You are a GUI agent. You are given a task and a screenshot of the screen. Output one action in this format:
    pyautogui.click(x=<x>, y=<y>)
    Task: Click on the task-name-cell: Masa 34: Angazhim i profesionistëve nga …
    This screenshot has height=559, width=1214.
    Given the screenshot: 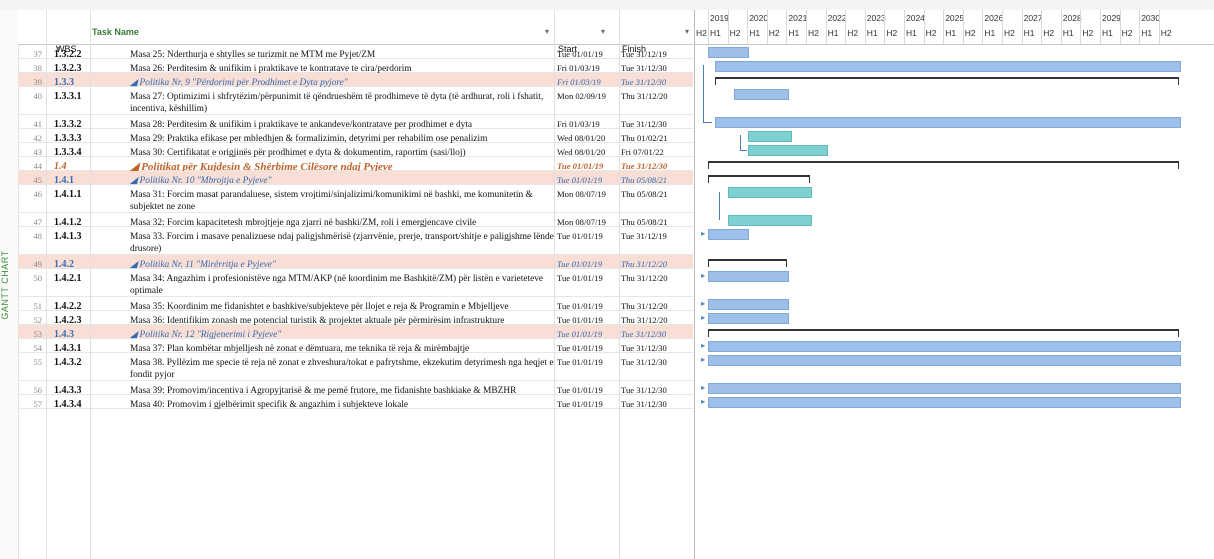 What is the action you would take?
    pyautogui.click(x=345, y=285)
    